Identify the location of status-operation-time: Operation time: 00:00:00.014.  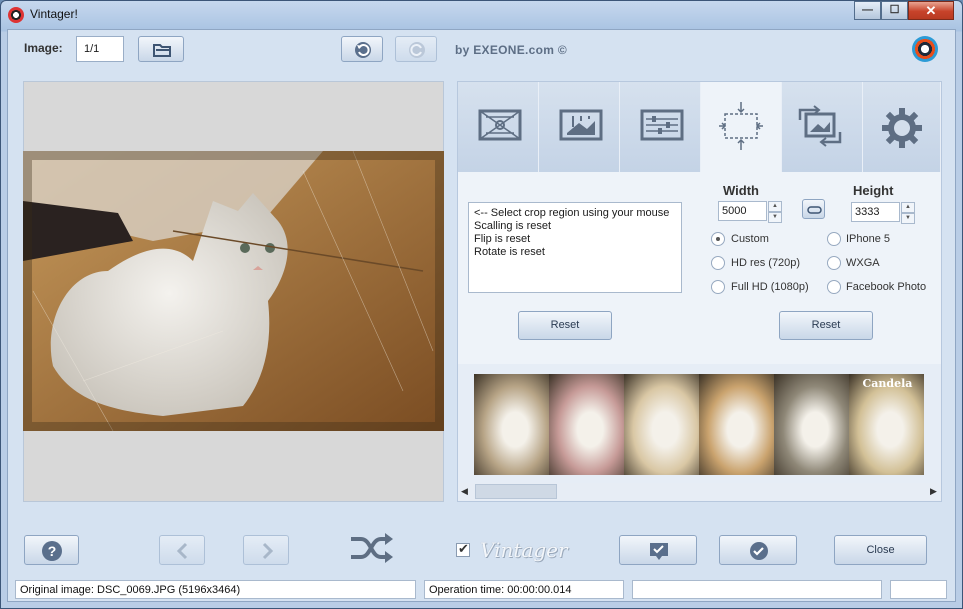
(524, 589).